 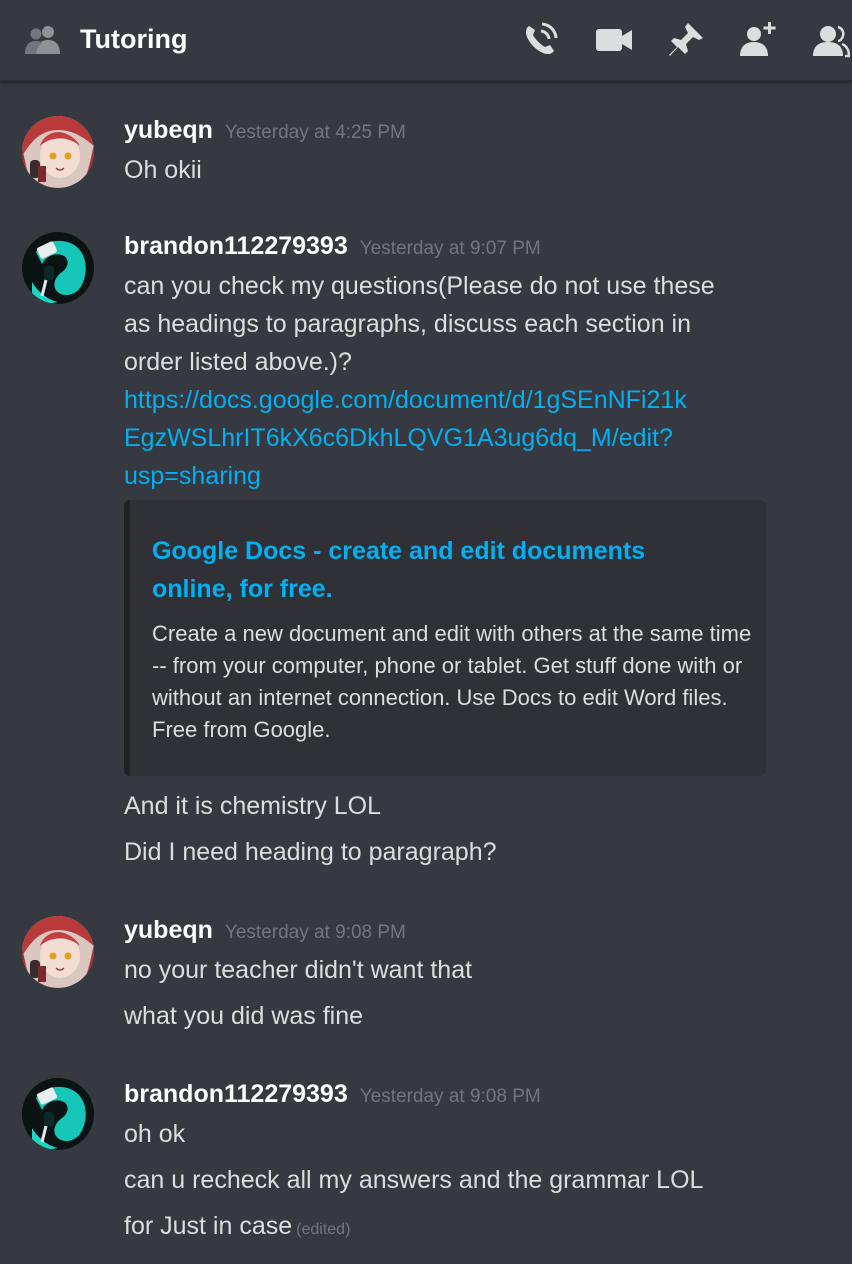 I want to click on message-text: no your teacher didn't want that, so click(x=298, y=970).